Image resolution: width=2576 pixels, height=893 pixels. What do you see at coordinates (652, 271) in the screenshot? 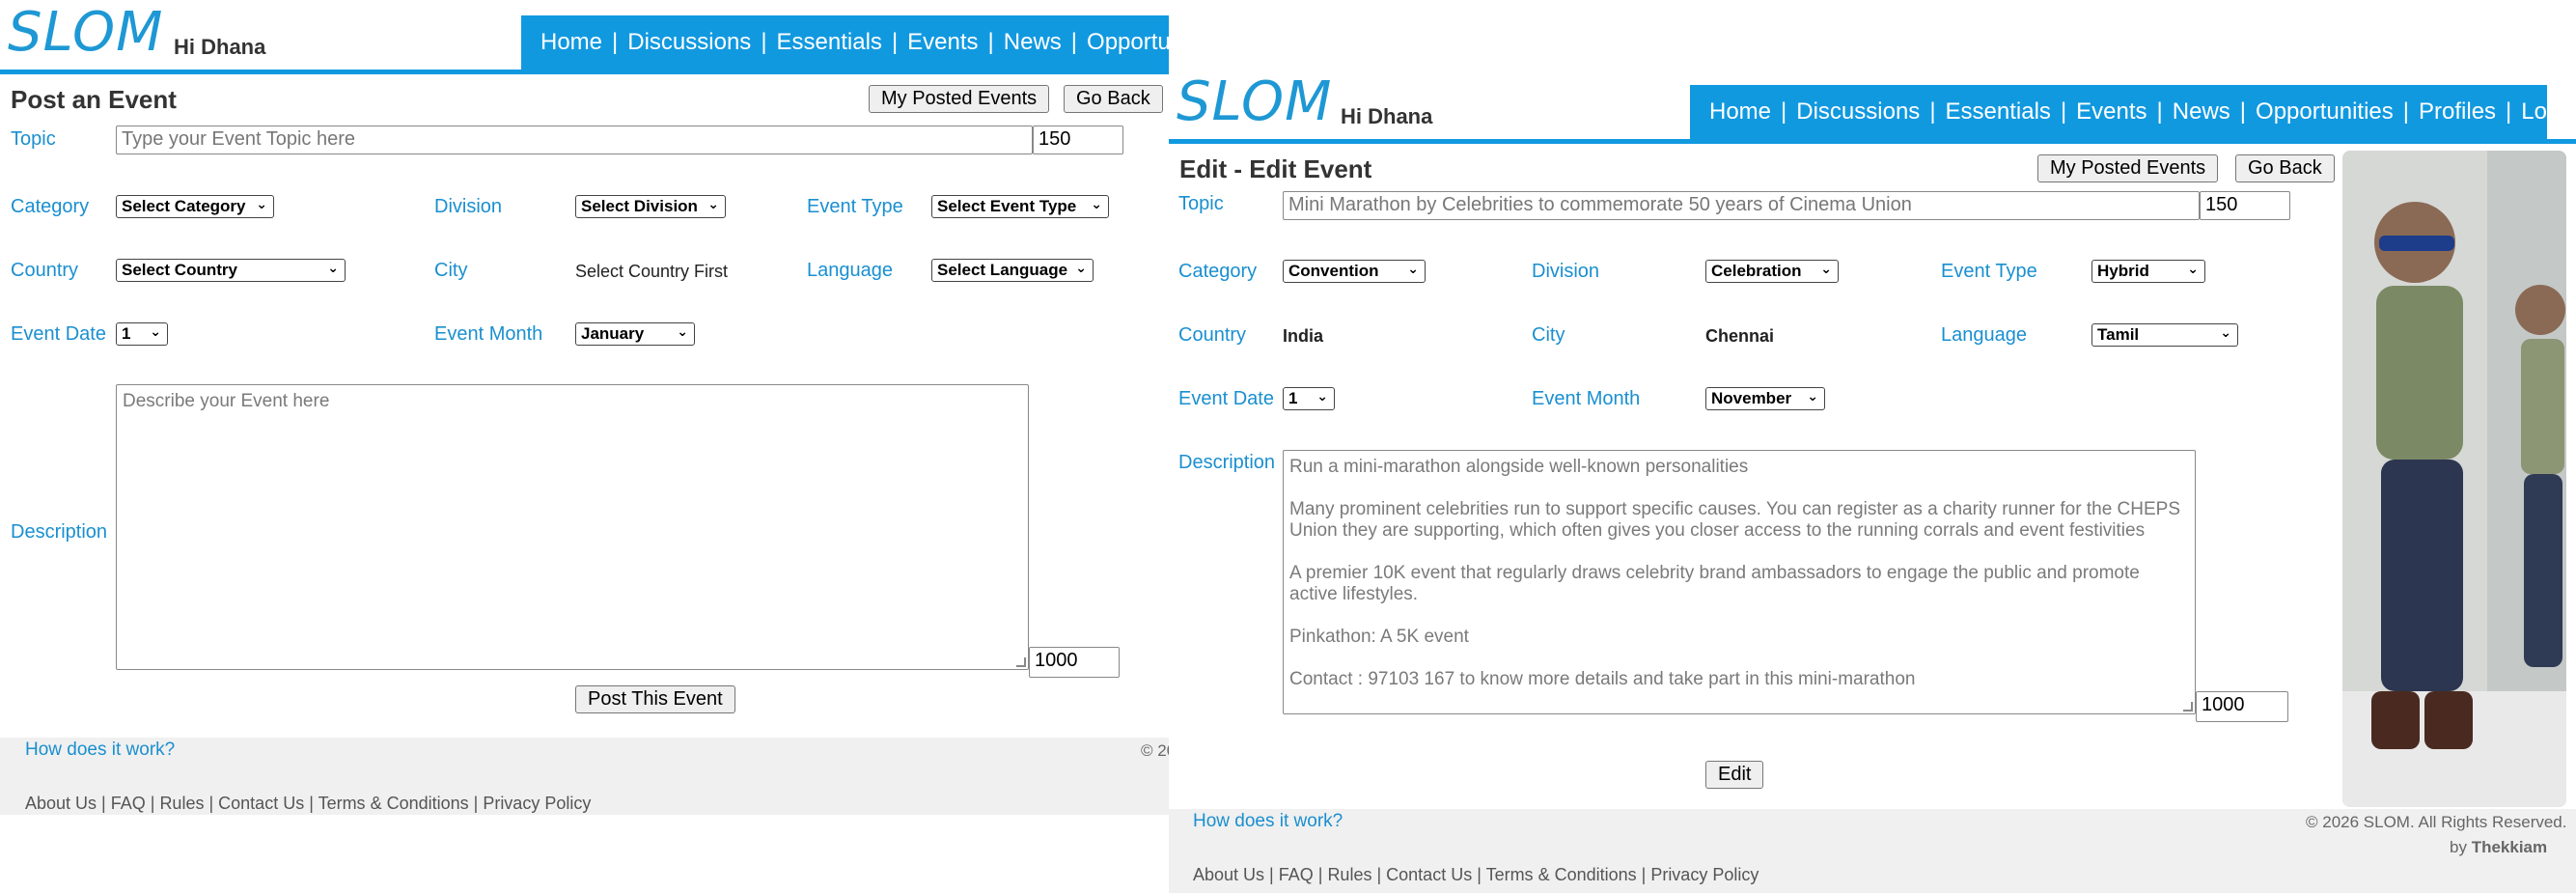
I see `city-value: Select Country First` at bounding box center [652, 271].